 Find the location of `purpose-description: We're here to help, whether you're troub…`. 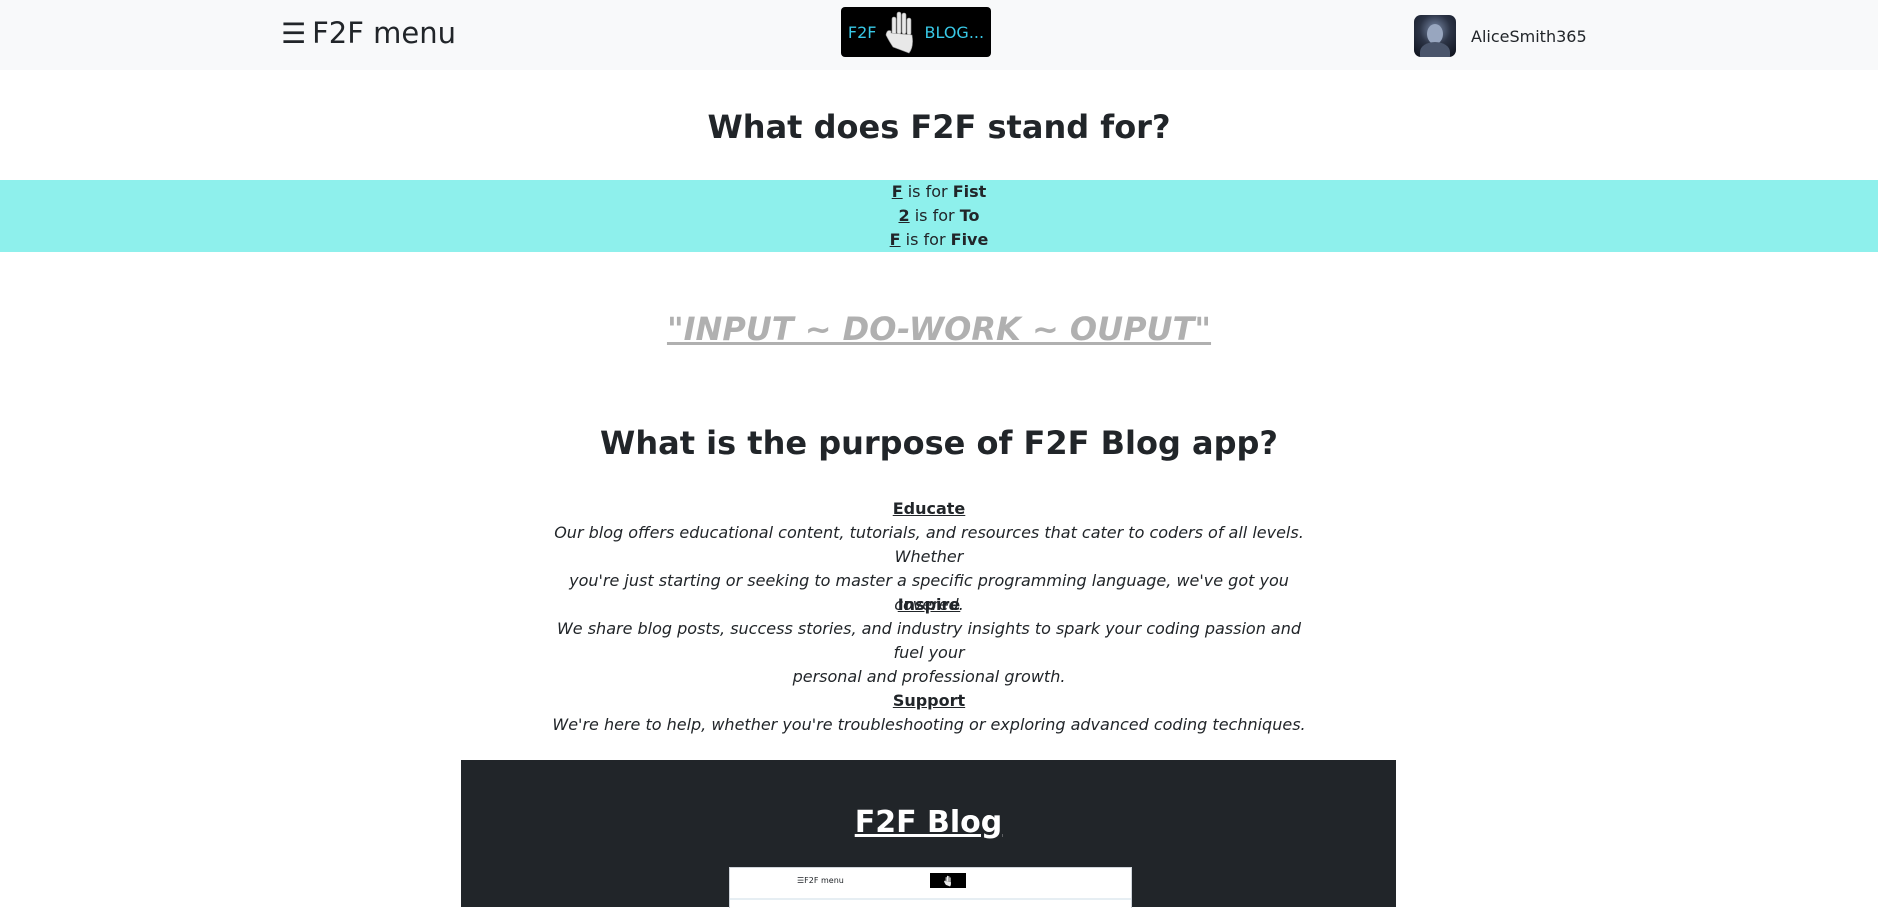

purpose-description: We're here to help, whether you're troub… is located at coordinates (929, 724).